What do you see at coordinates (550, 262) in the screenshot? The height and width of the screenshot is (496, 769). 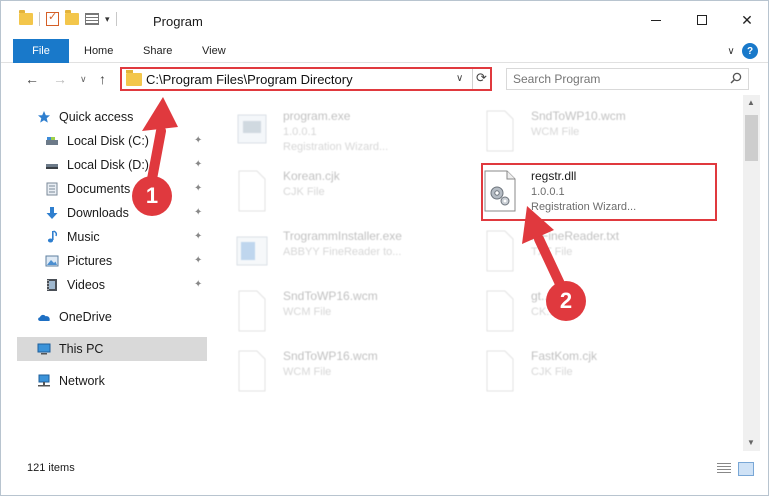 I see `arrow-2-shaft` at bounding box center [550, 262].